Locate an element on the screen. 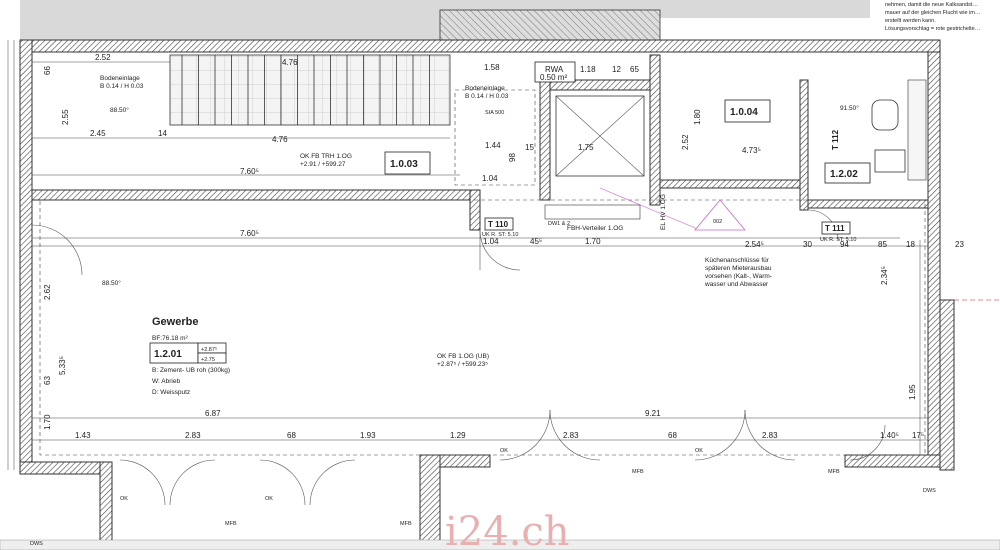  dim: 2.52 is located at coordinates (685, 142).